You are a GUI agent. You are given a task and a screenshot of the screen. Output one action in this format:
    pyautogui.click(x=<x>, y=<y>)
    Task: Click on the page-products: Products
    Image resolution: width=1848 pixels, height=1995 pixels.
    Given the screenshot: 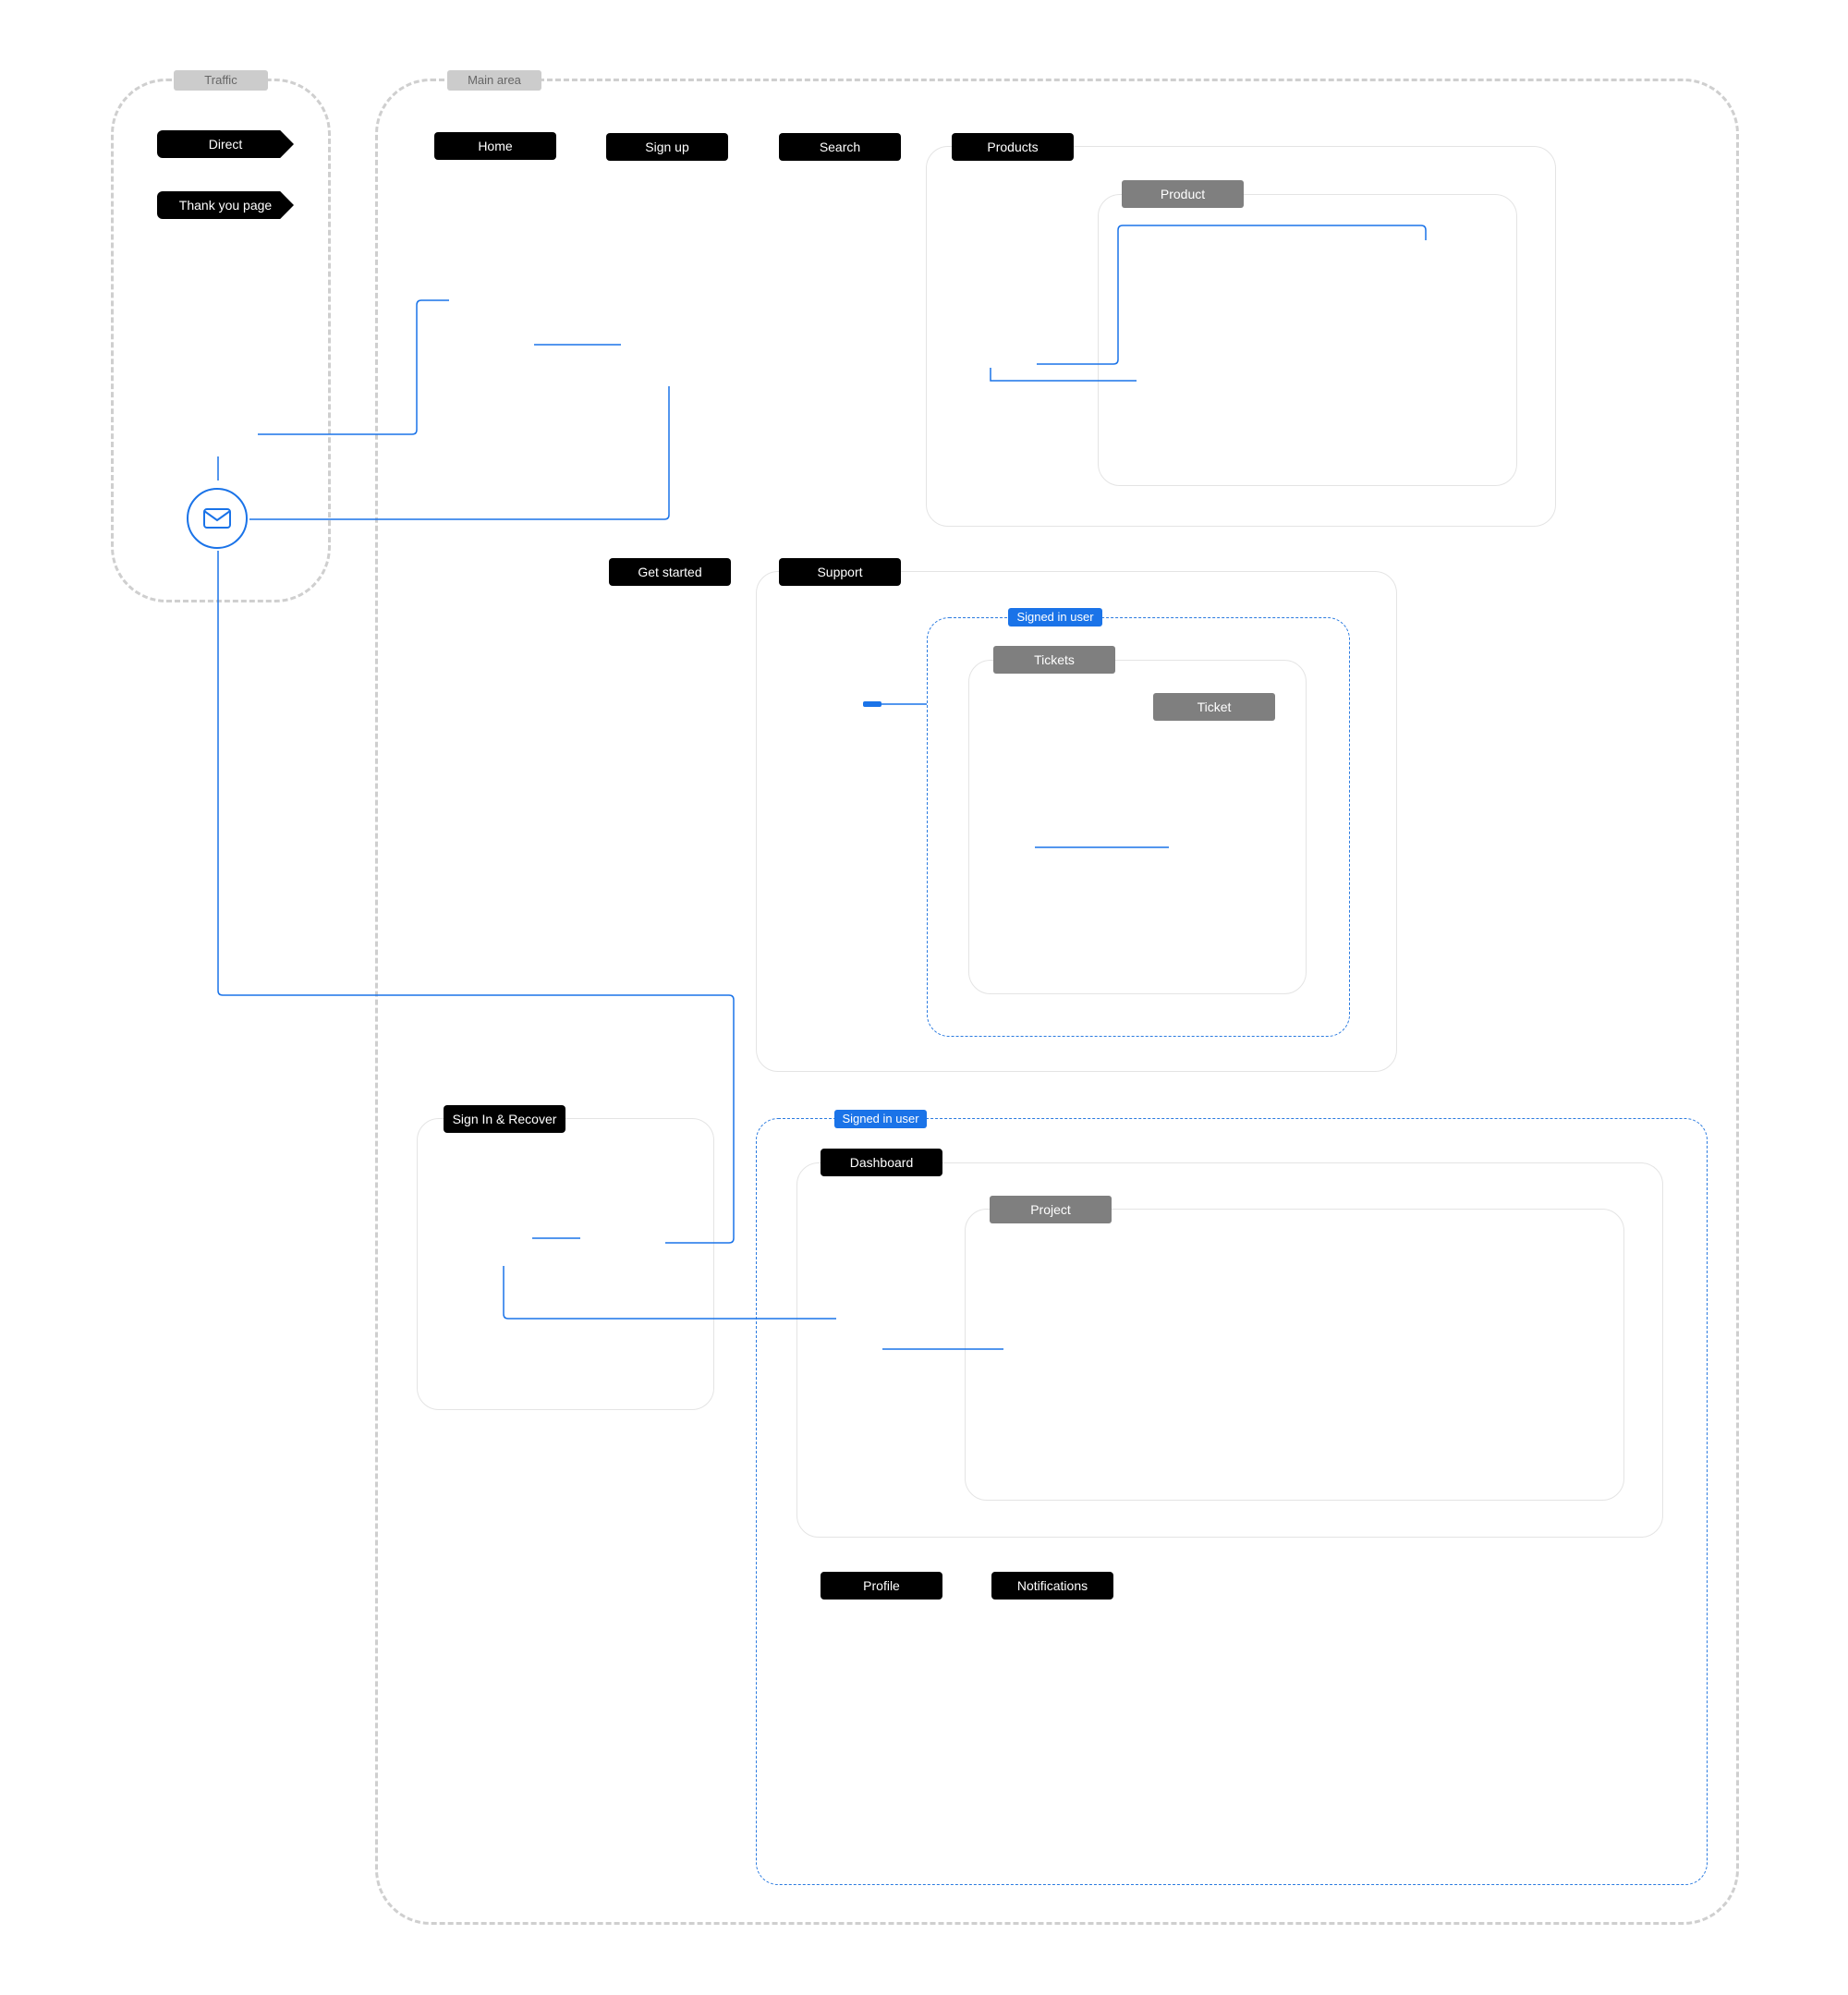 What is the action you would take?
    pyautogui.click(x=1013, y=147)
    